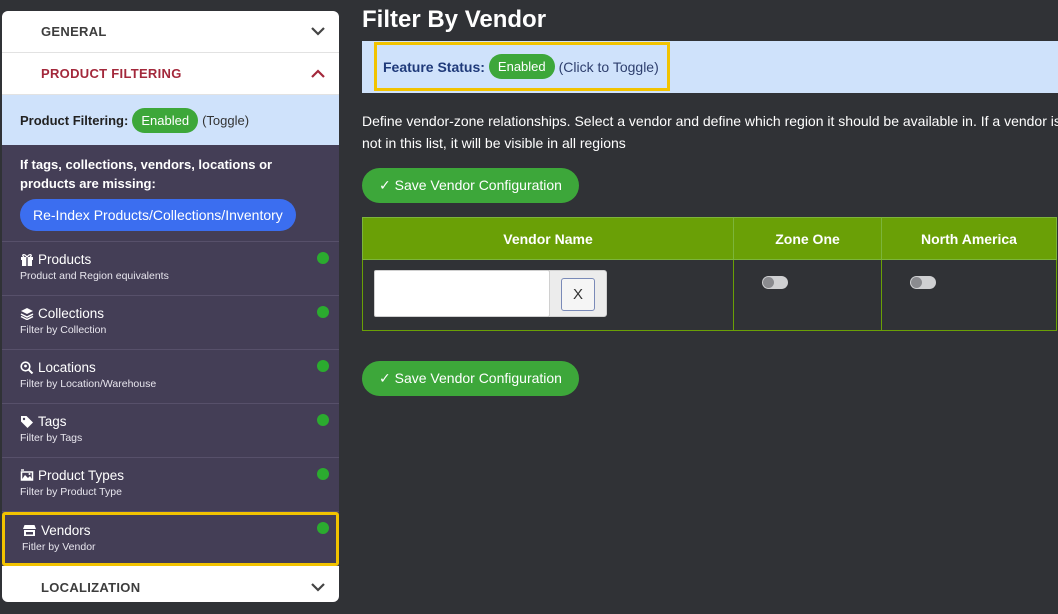 The width and height of the screenshot is (1058, 614). What do you see at coordinates (969, 238) in the screenshot?
I see `column-header-north-america: North America` at bounding box center [969, 238].